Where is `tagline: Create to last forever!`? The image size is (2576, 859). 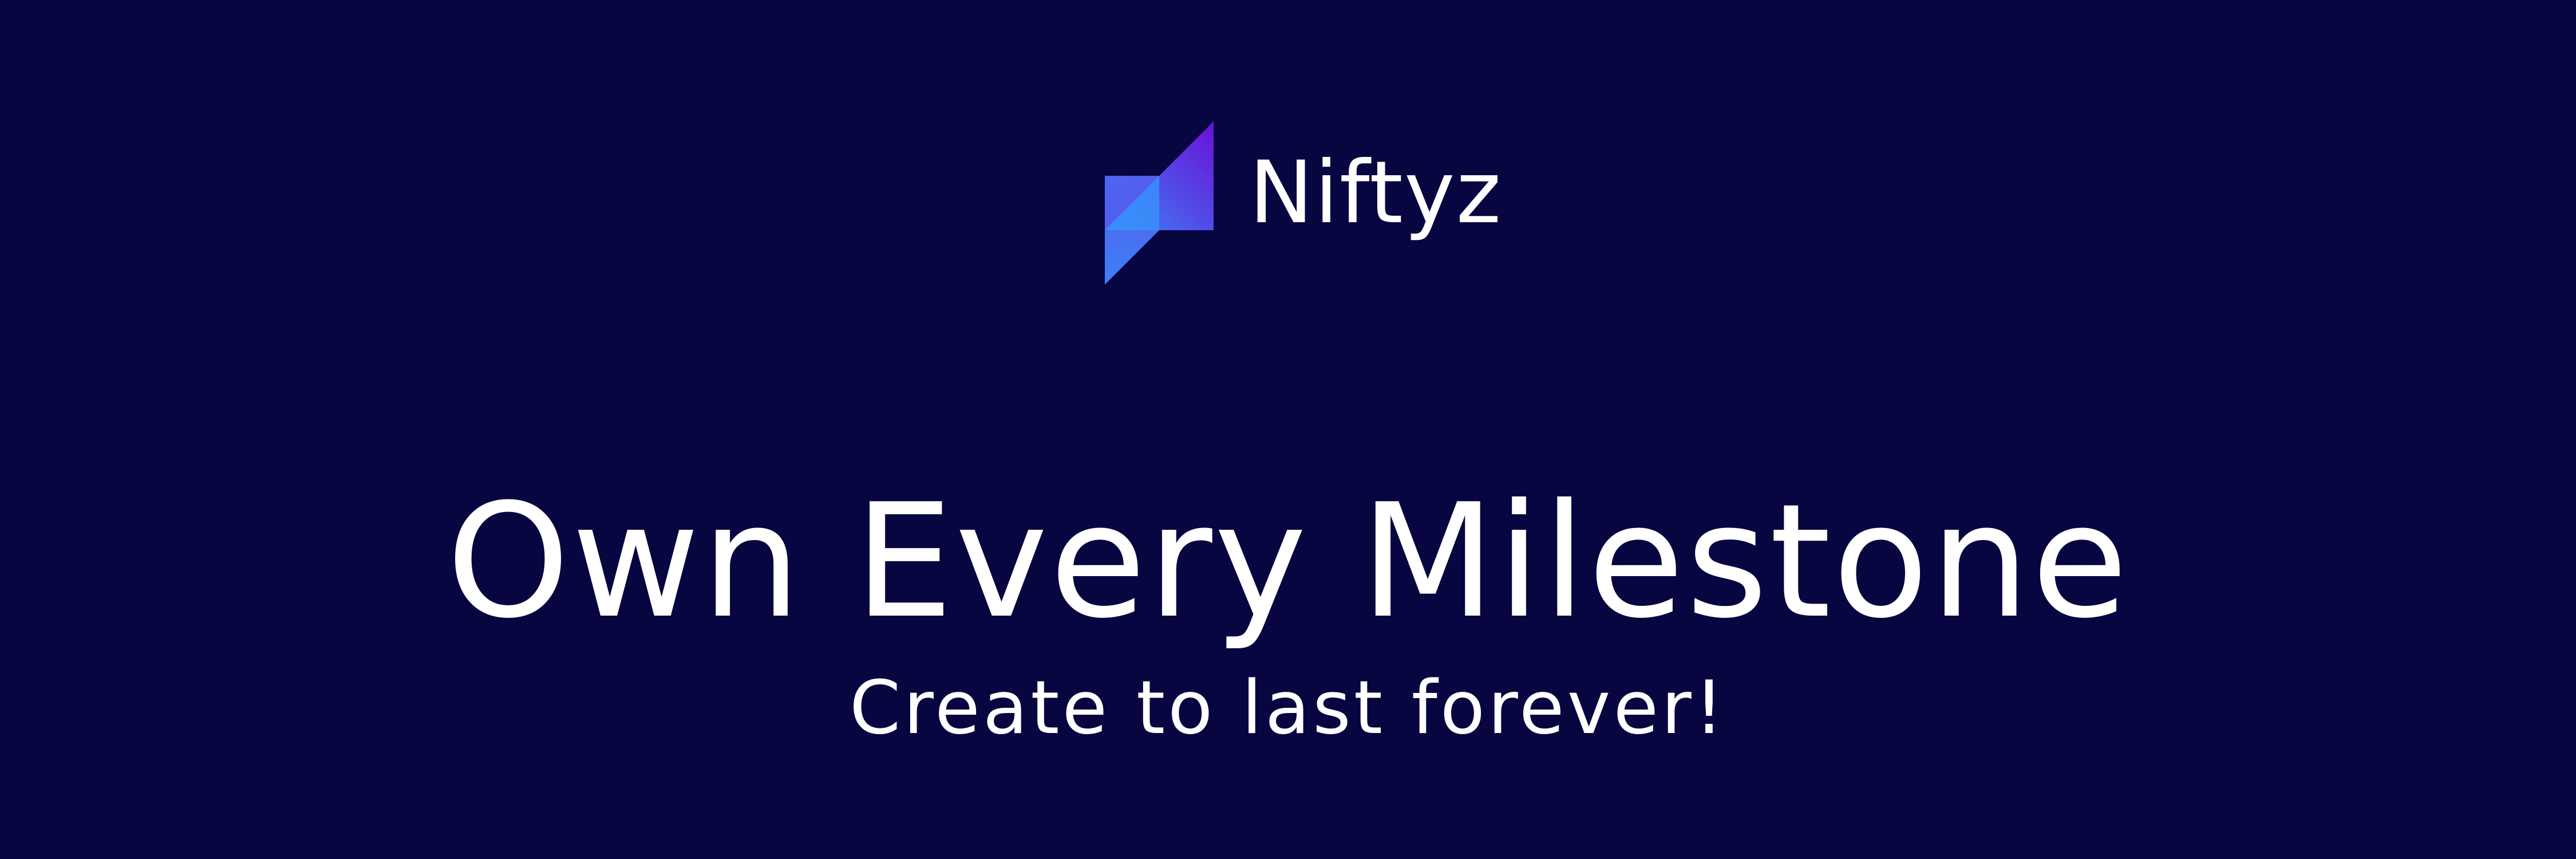
tagline: Create to last forever! is located at coordinates (1288, 708).